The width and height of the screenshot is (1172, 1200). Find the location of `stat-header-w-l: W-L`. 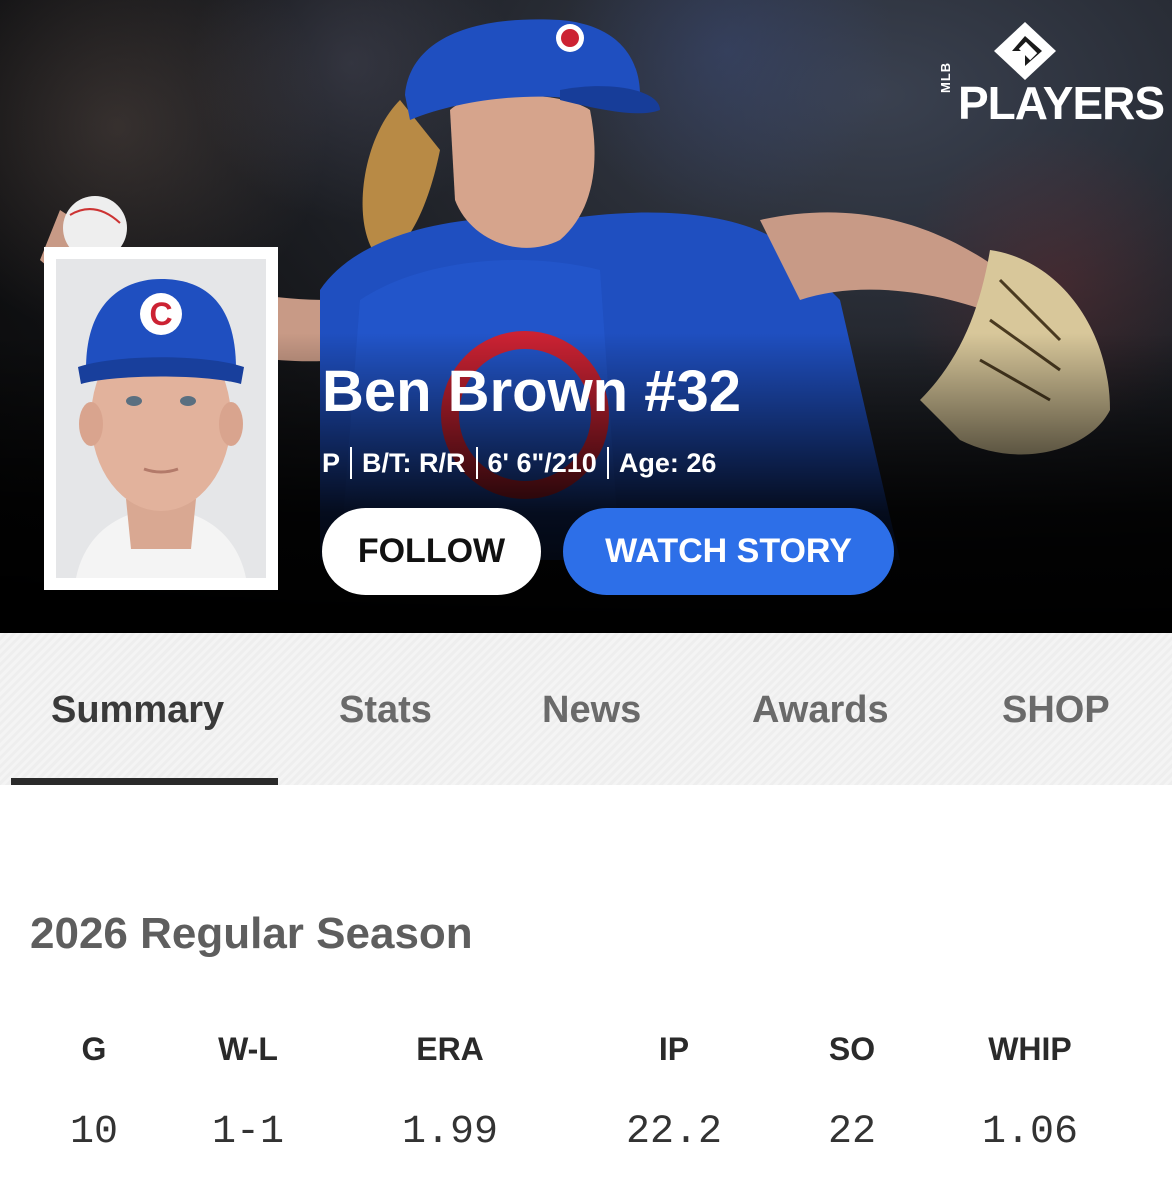

stat-header-w-l: W-L is located at coordinates (248, 1049).